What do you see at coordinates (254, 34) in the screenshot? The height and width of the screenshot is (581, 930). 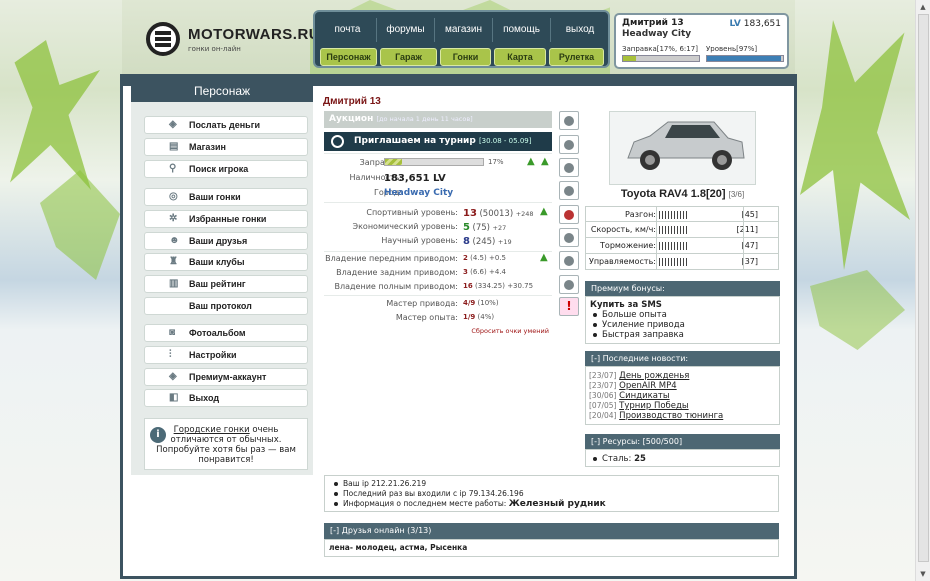 I see `logo-text: MOTORWARS.RU` at bounding box center [254, 34].